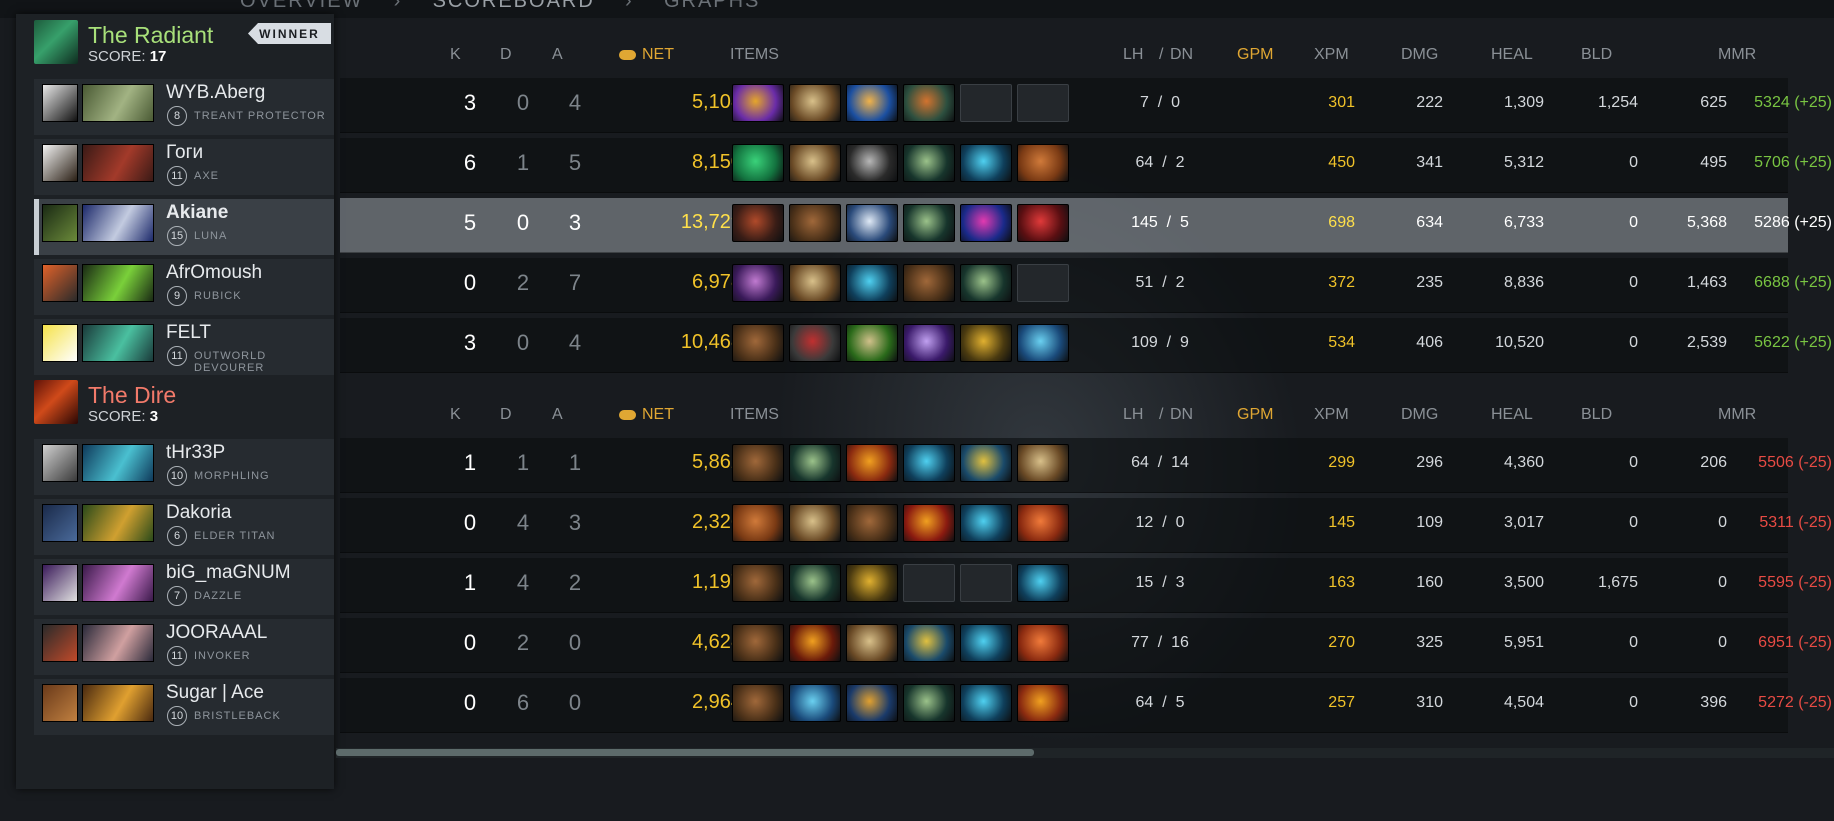  I want to click on player-card: biG_maGNUM 7 DAZZLE, so click(184, 587).